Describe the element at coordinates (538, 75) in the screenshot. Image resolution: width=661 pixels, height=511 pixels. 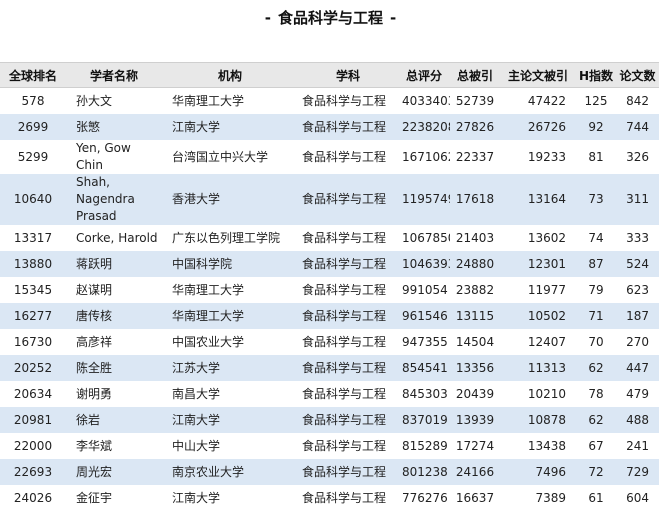
I see `header-main-paper-citations: 主论文被引` at that location.